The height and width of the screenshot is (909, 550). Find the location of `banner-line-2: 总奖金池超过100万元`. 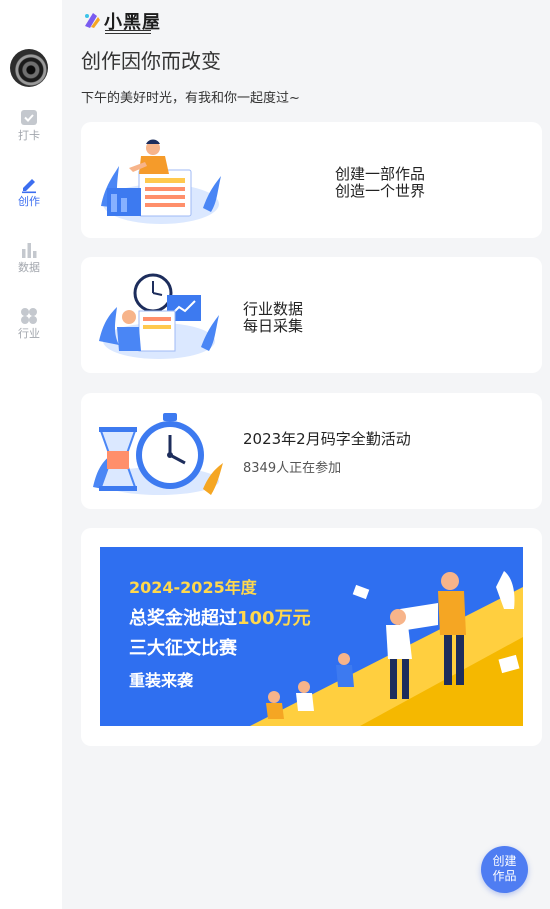

banner-line-2: 总奖金池超过100万元 is located at coordinates (220, 617).